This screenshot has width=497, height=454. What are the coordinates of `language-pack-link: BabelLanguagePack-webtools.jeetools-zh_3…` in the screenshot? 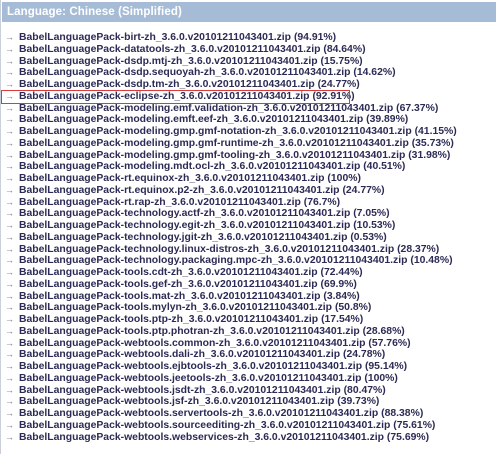 It's located at (190, 378).